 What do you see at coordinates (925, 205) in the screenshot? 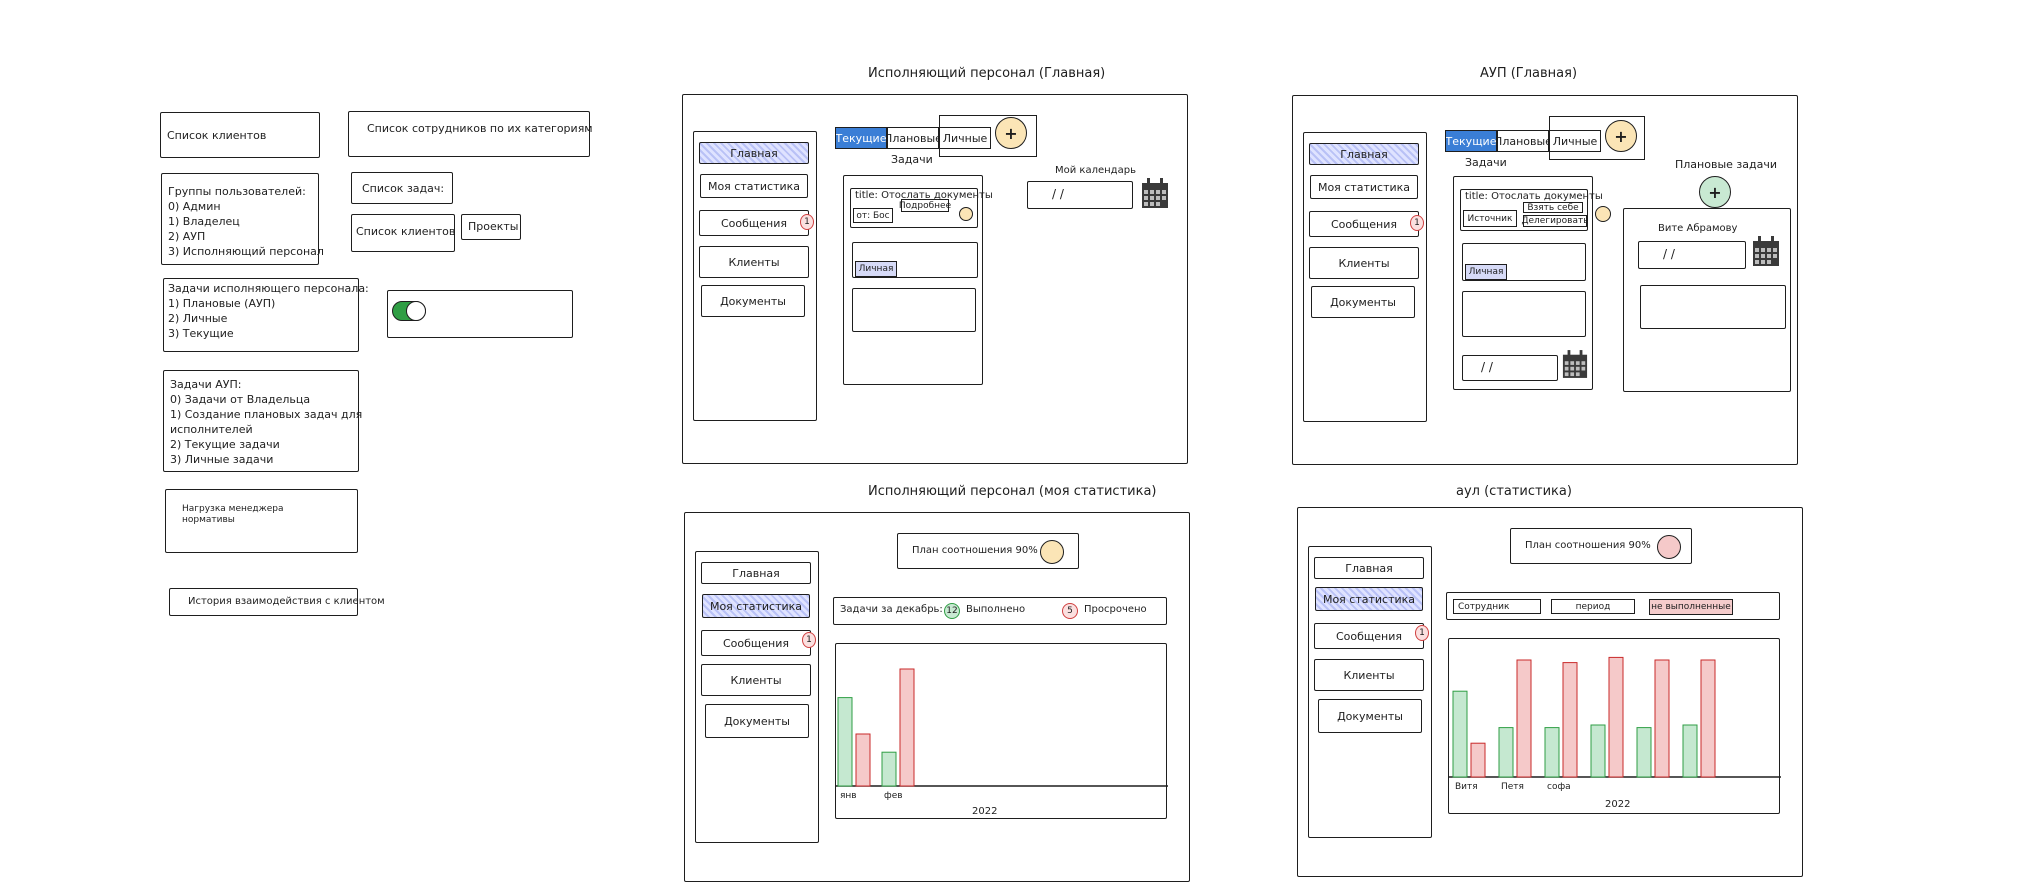
I see `details-button: Подробнее` at bounding box center [925, 205].